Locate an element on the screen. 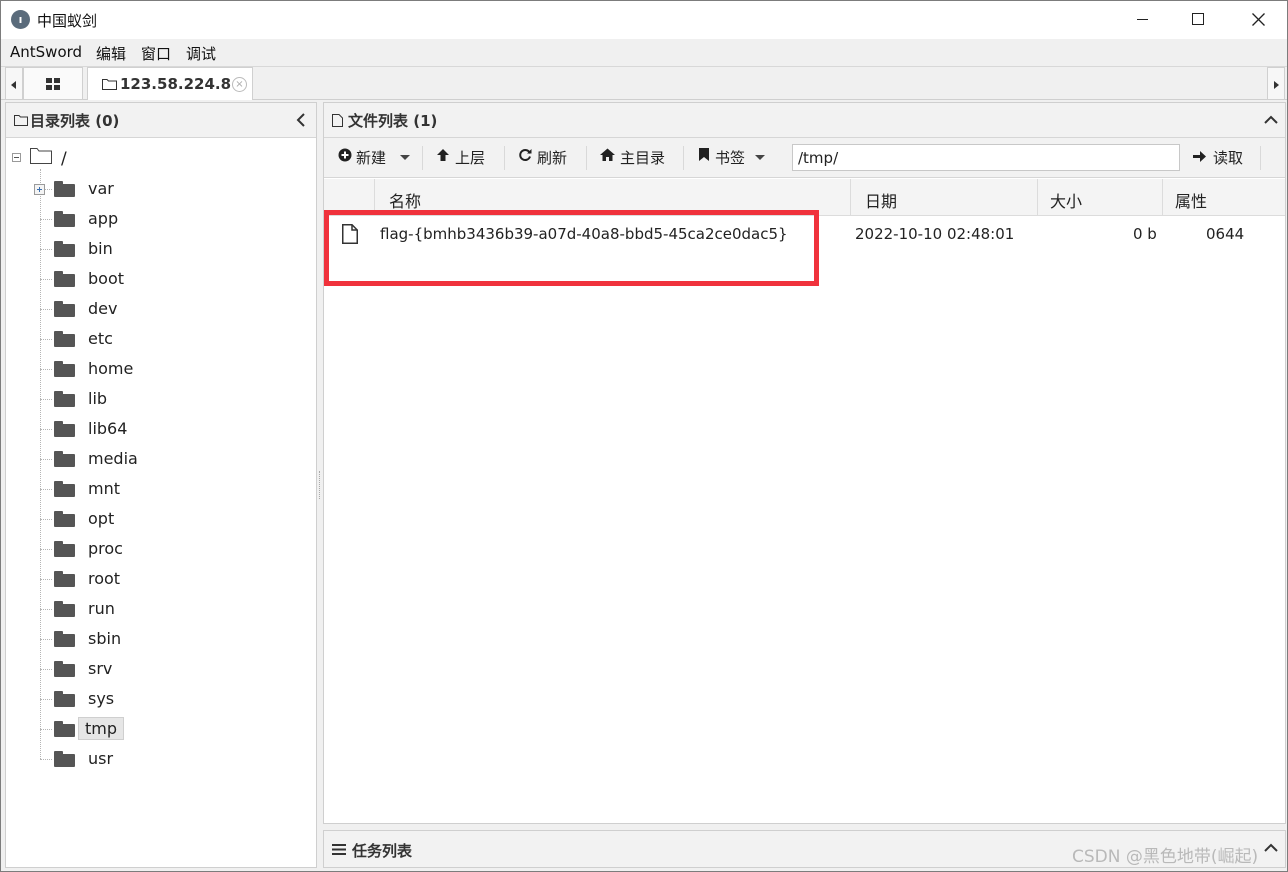  title-bar: ı 中国蚁剑 is located at coordinates (644, 20).